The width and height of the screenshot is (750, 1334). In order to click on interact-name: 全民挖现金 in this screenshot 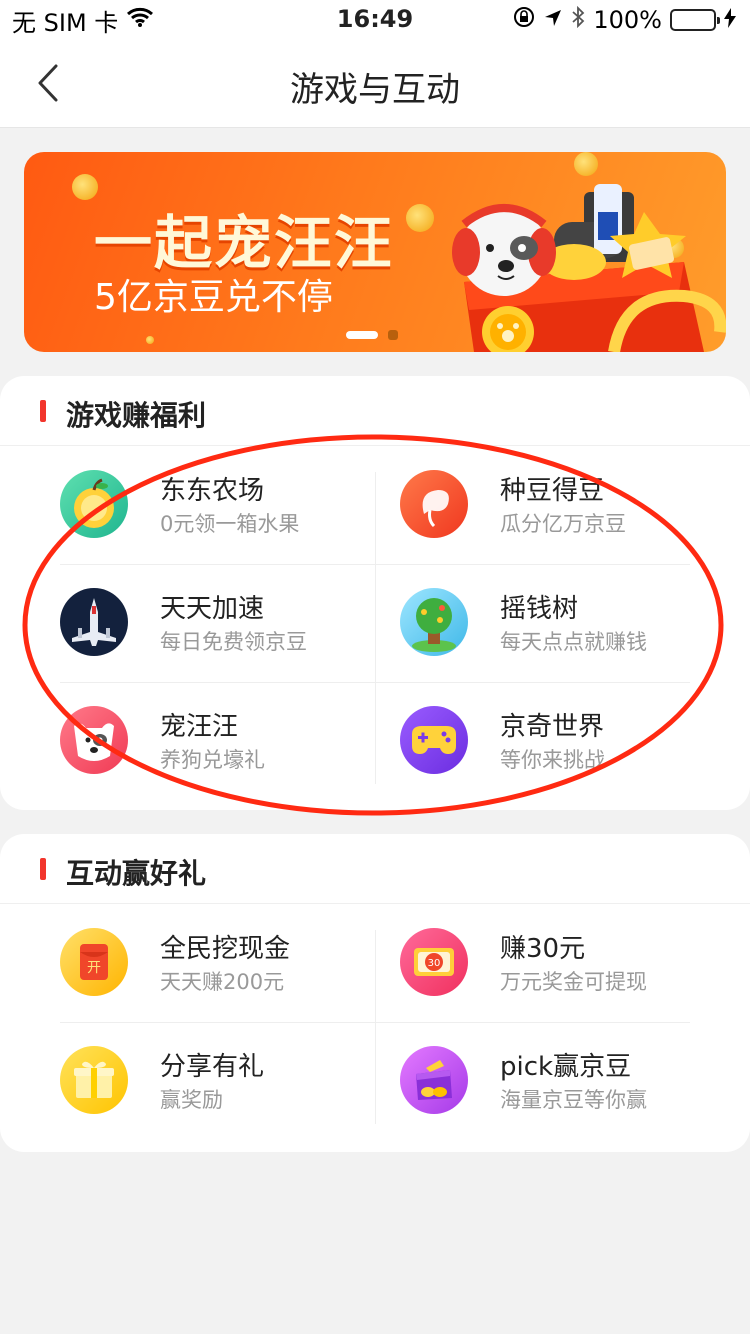, I will do `click(225, 949)`.